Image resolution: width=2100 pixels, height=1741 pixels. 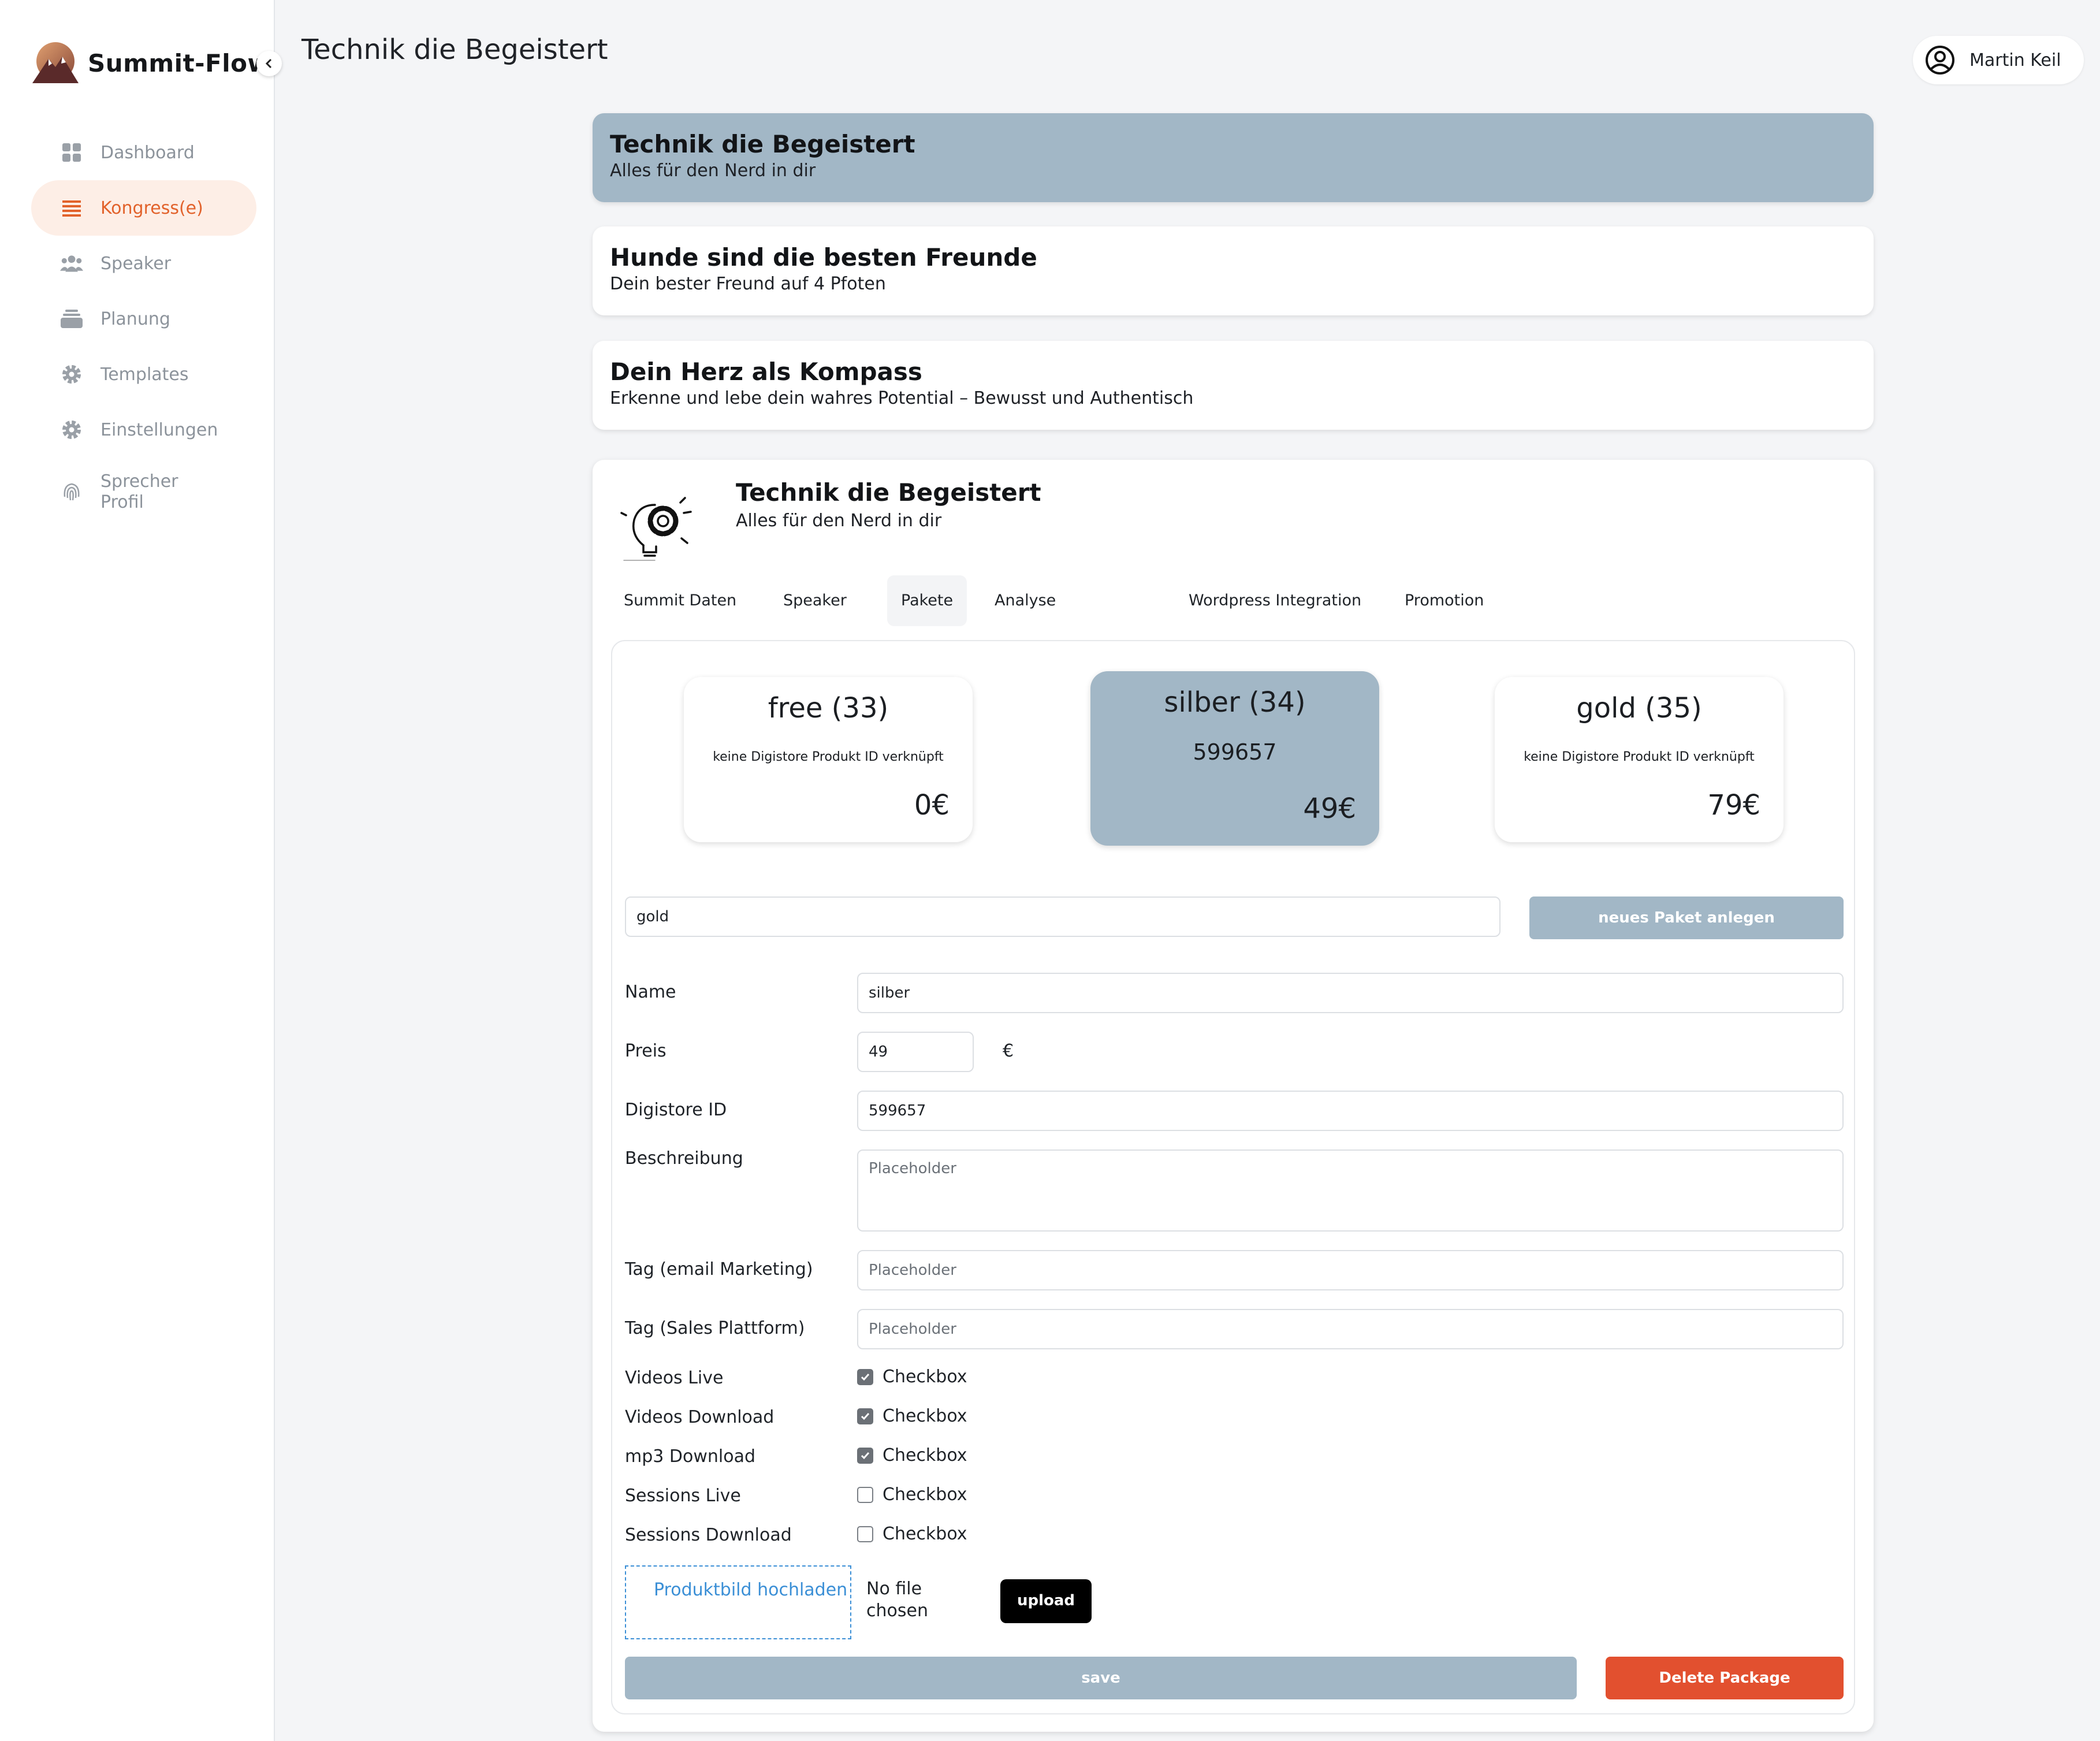 I want to click on digistore-id-field: 599657, so click(x=1350, y=1111).